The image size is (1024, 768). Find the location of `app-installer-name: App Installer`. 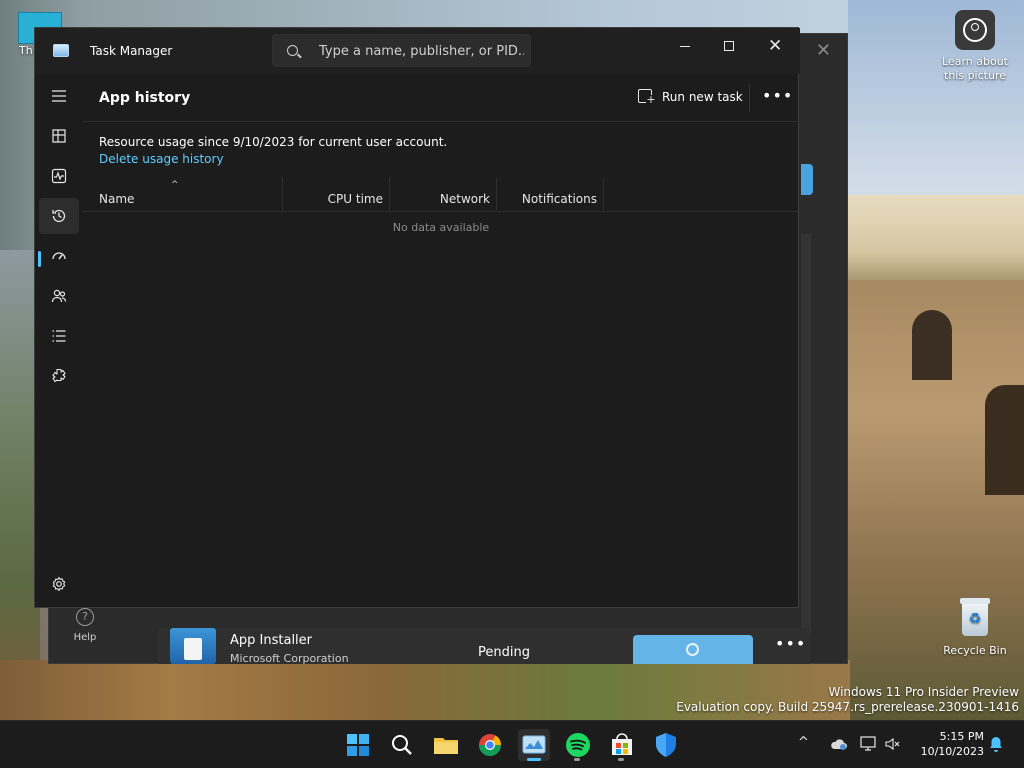

app-installer-name: App Installer is located at coordinates (271, 640).